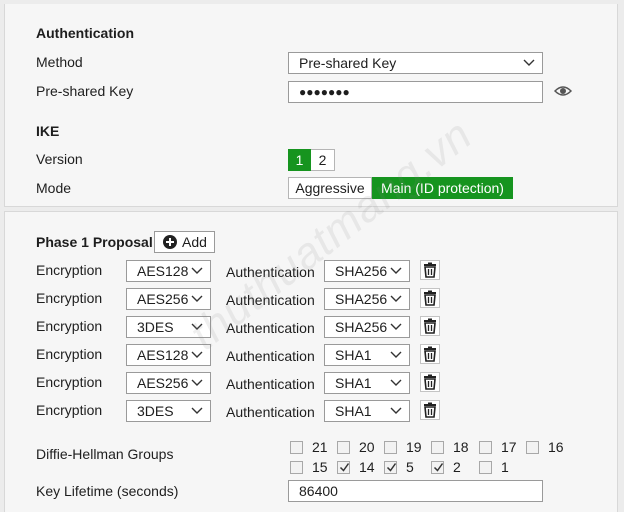  I want to click on add-proposal-button: Add, so click(184, 242).